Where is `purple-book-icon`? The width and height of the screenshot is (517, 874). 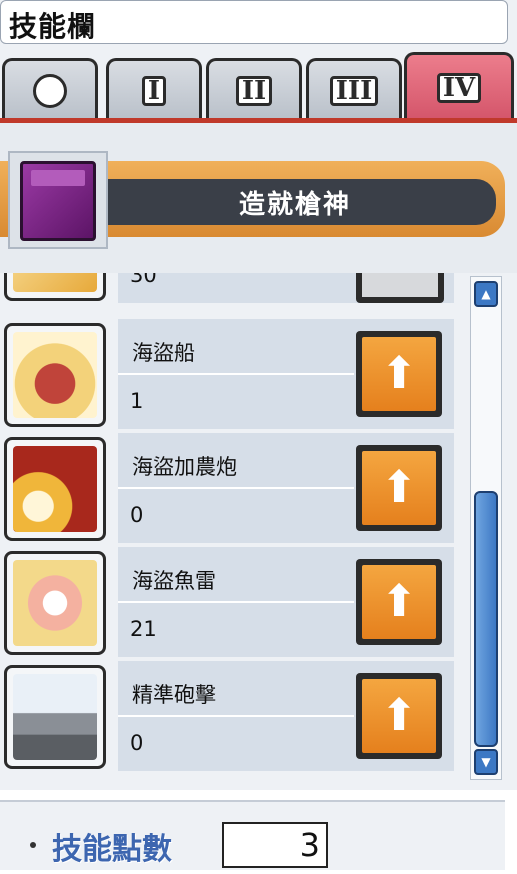 purple-book-icon is located at coordinates (58, 201).